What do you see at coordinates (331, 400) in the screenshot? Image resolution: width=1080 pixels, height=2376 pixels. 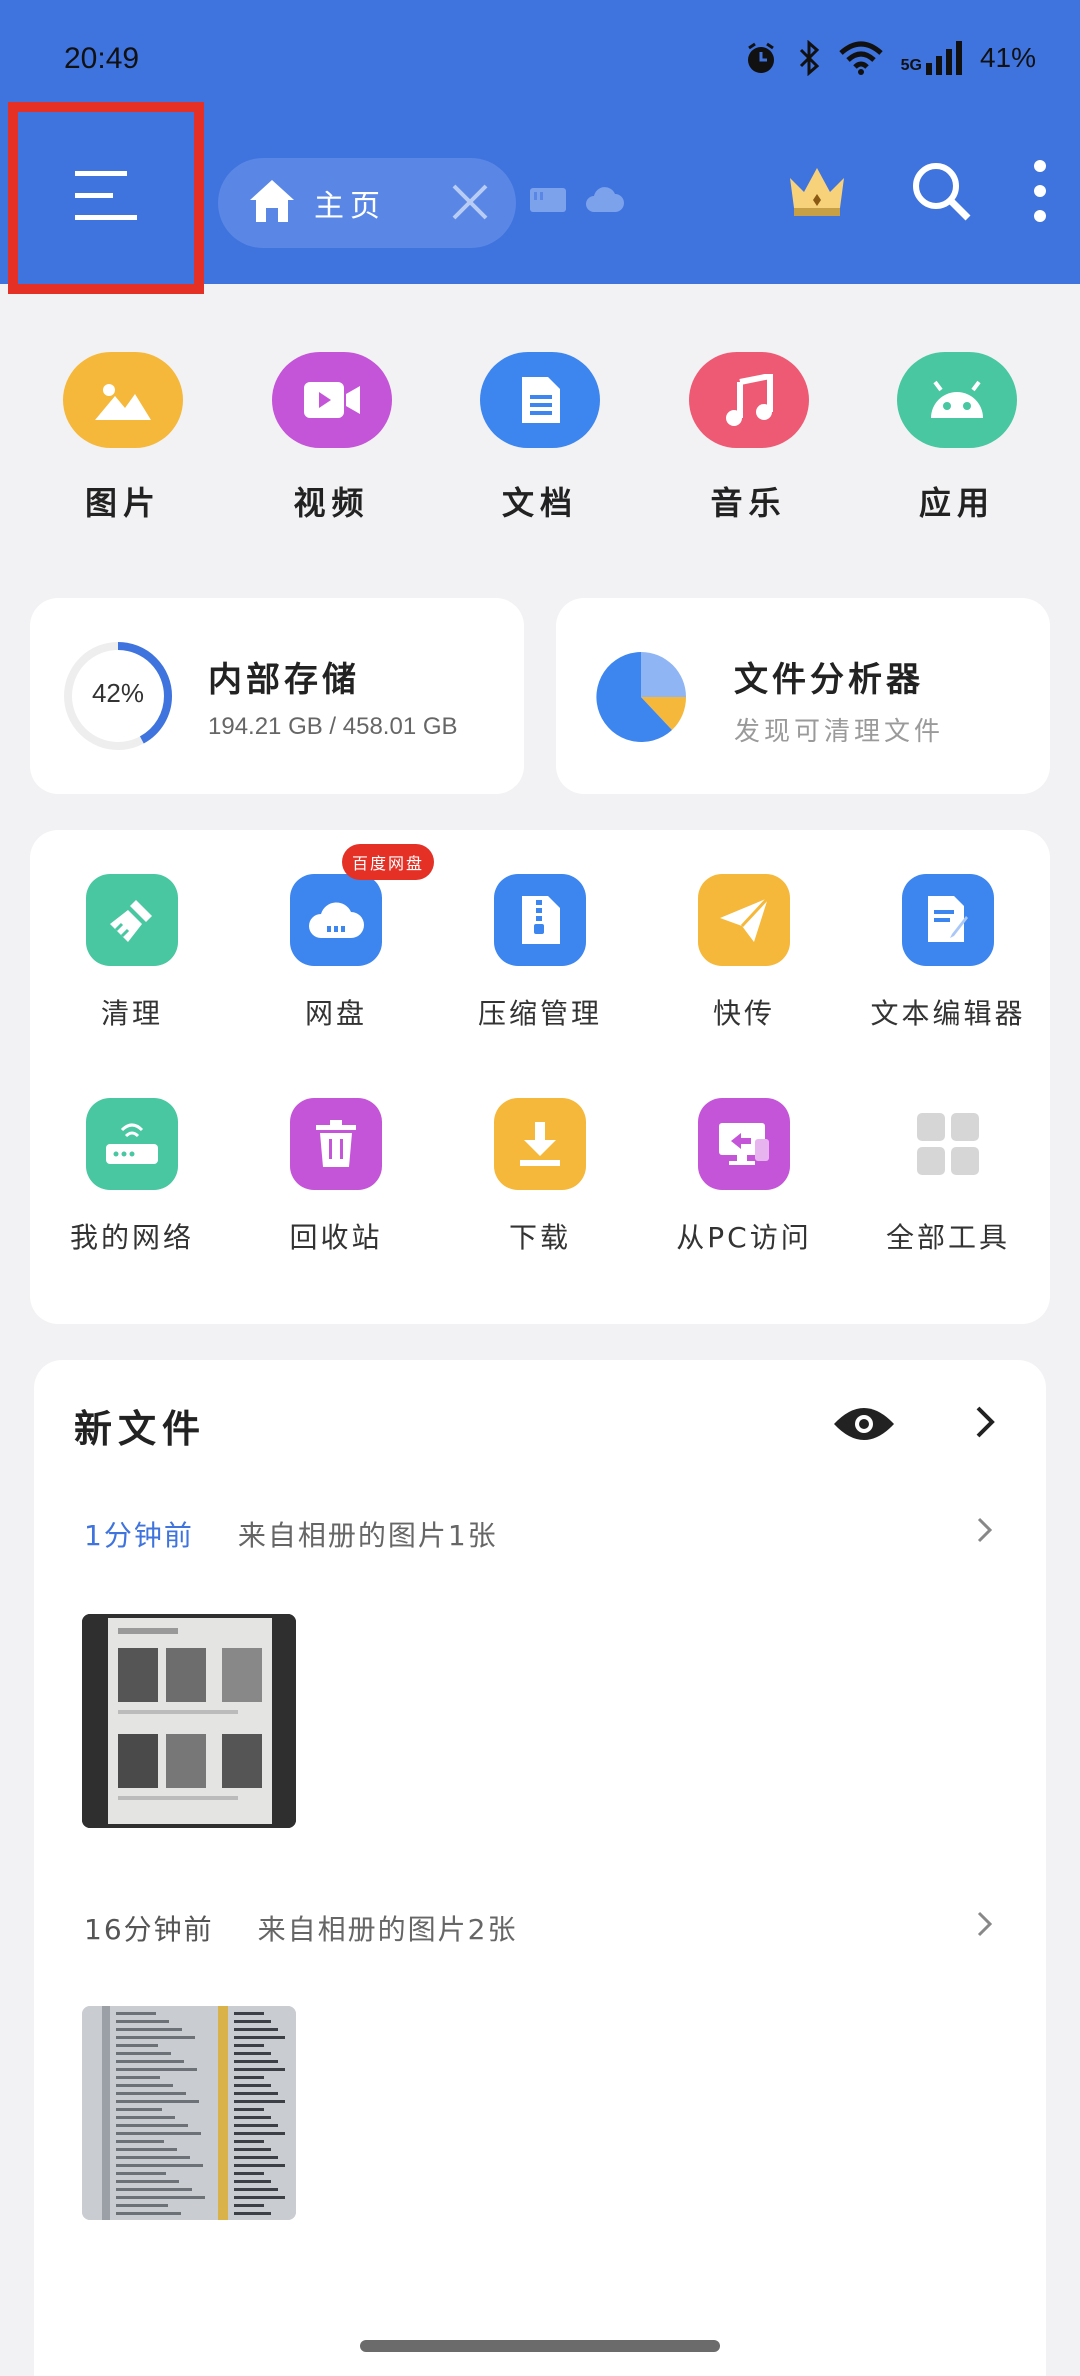 I see `video-icon` at bounding box center [331, 400].